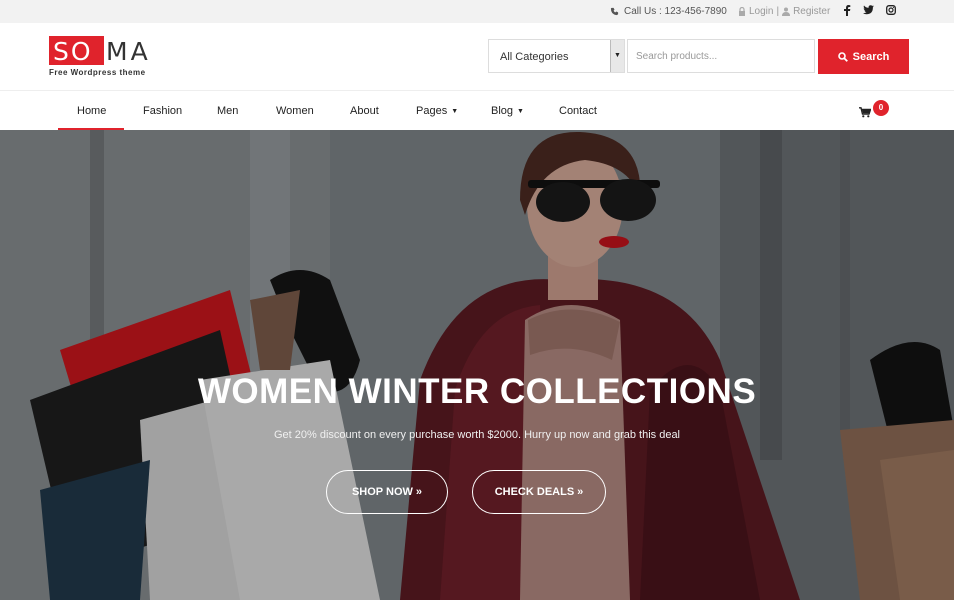 This screenshot has height=600, width=954. What do you see at coordinates (847, 10) in the screenshot?
I see `facebook-icon` at bounding box center [847, 10].